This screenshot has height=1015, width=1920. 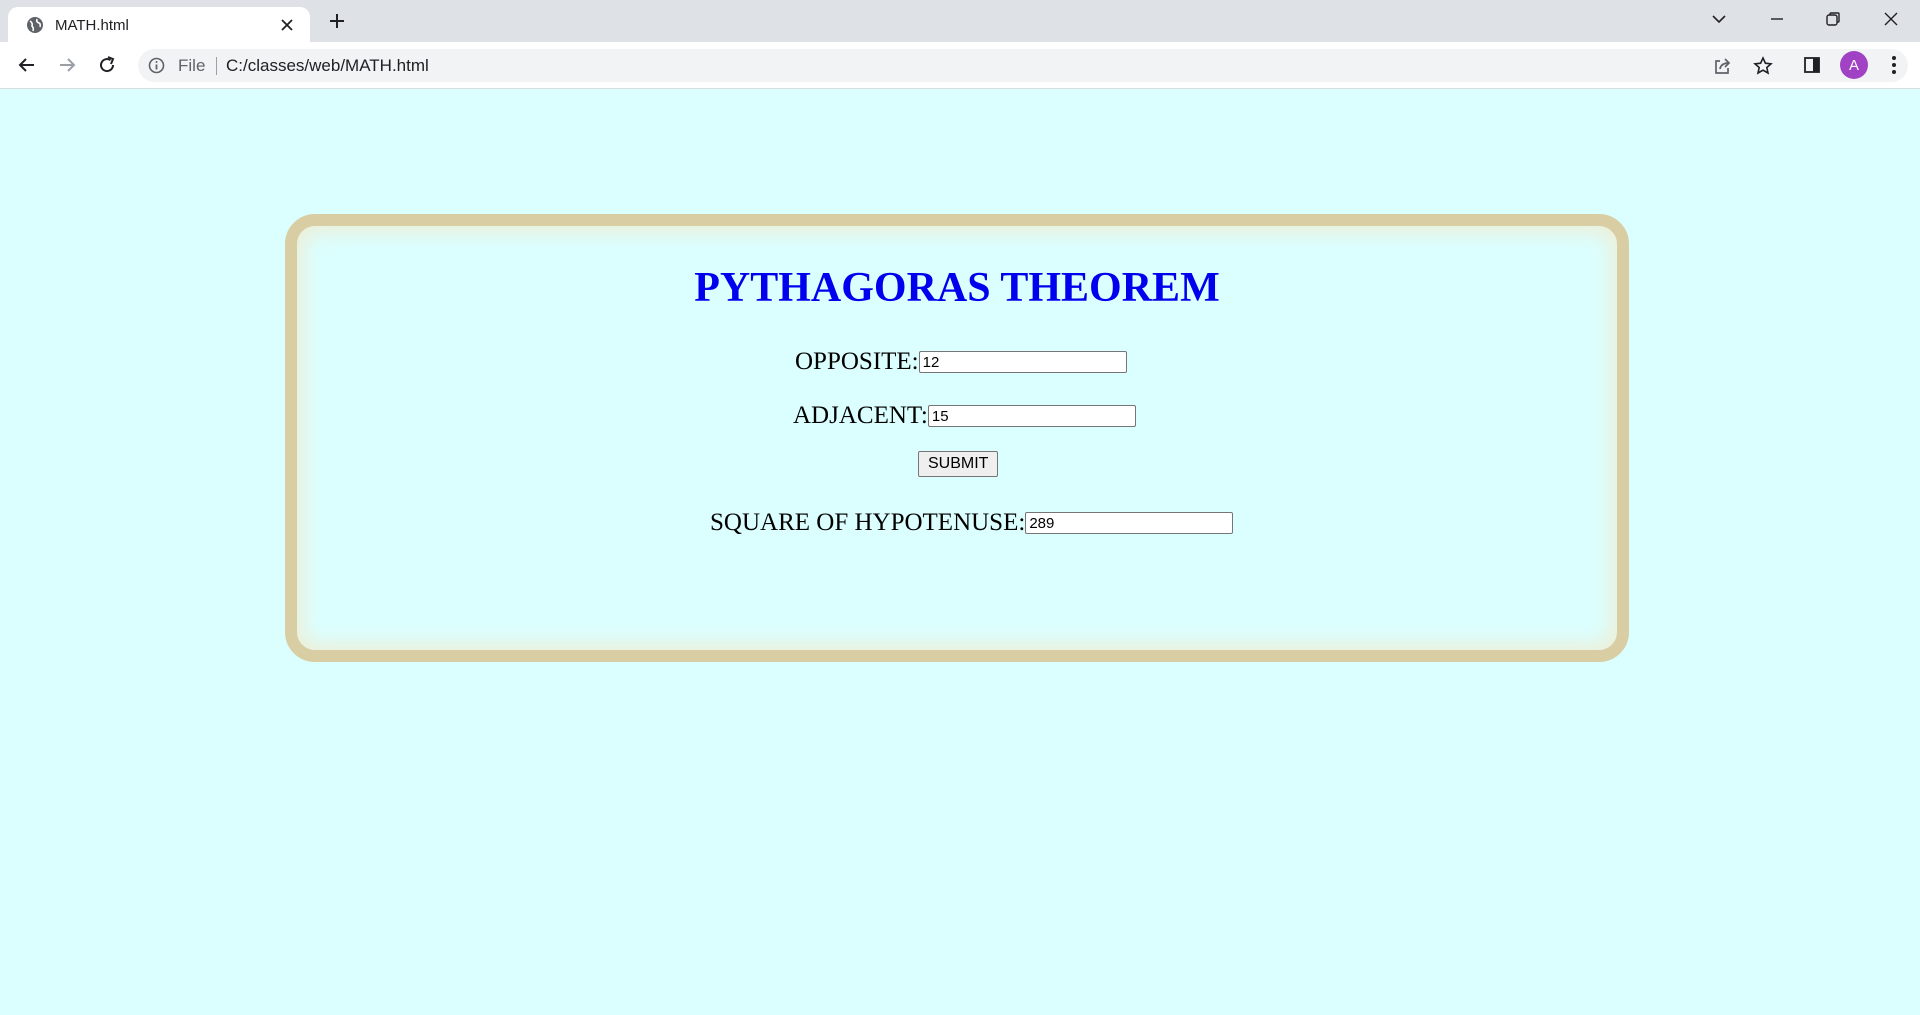 What do you see at coordinates (192, 65) in the screenshot?
I see `scheme-label: File` at bounding box center [192, 65].